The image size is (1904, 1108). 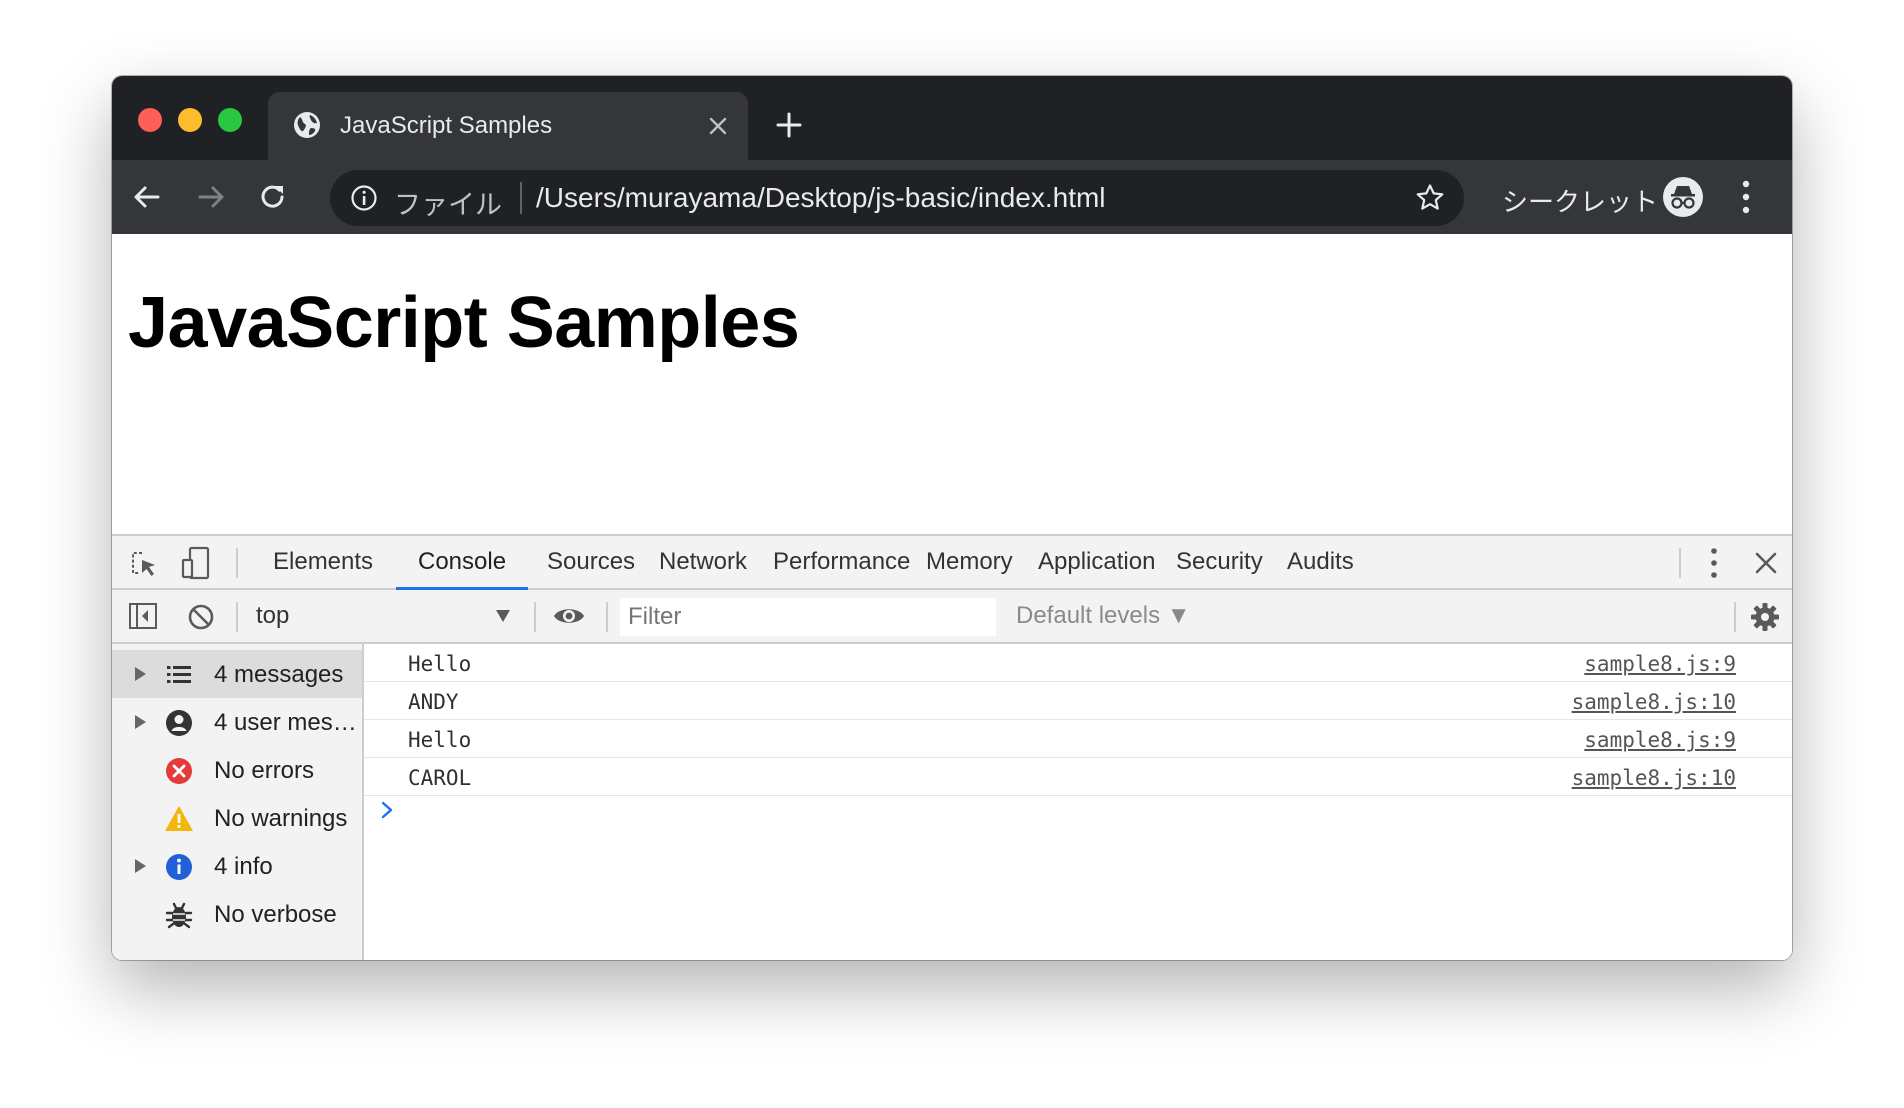 I want to click on chevron-down-icon, so click(x=503, y=616).